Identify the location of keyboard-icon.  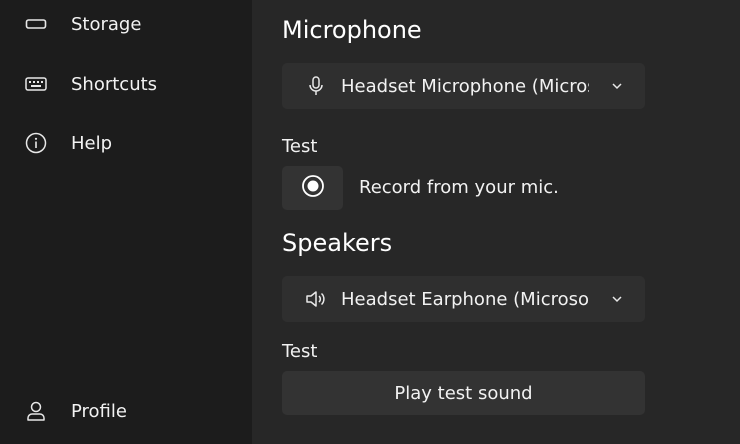
(36, 84).